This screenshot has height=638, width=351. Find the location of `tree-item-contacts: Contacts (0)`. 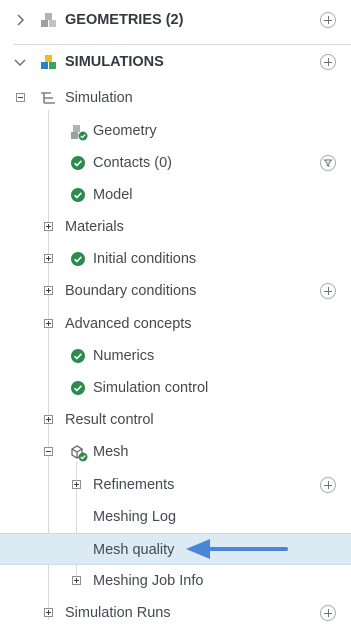

tree-item-contacts: Contacts (0) is located at coordinates (175, 163).